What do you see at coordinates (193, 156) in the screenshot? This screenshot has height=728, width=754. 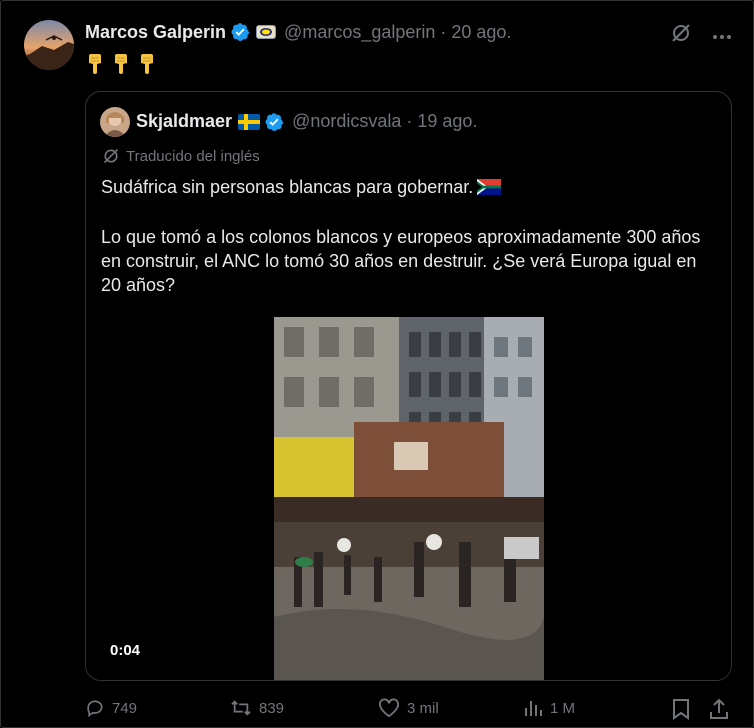 I see `translation-label: Traducido del inglés` at bounding box center [193, 156].